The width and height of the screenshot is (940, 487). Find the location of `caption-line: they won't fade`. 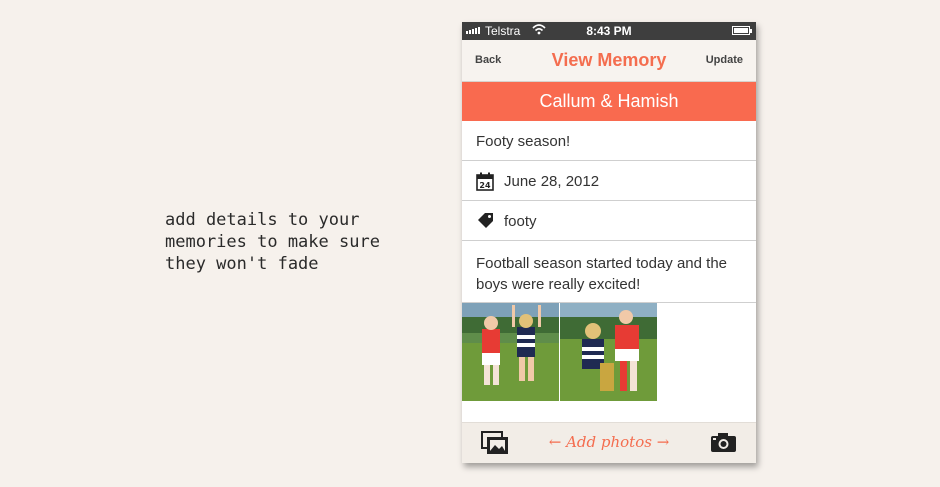

caption-line: they won't fade is located at coordinates (242, 264).